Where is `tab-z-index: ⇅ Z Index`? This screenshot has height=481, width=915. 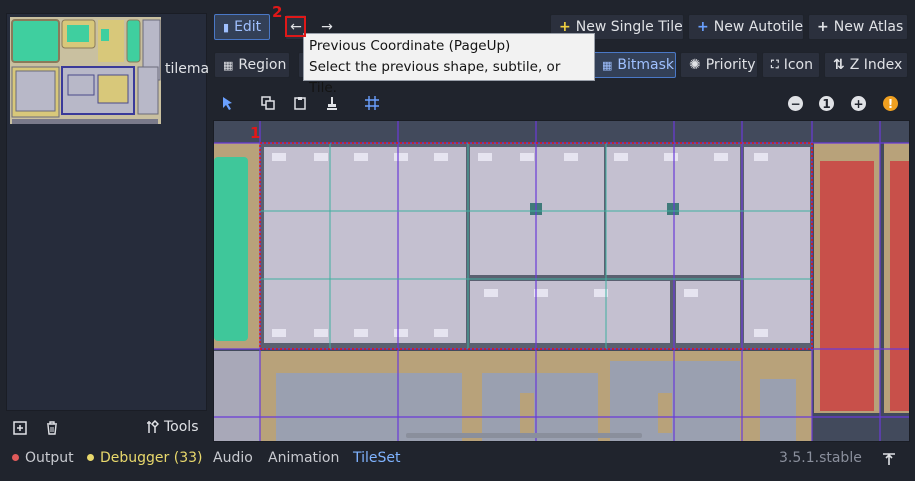
tab-z-index: ⇅ Z Index is located at coordinates (866, 65).